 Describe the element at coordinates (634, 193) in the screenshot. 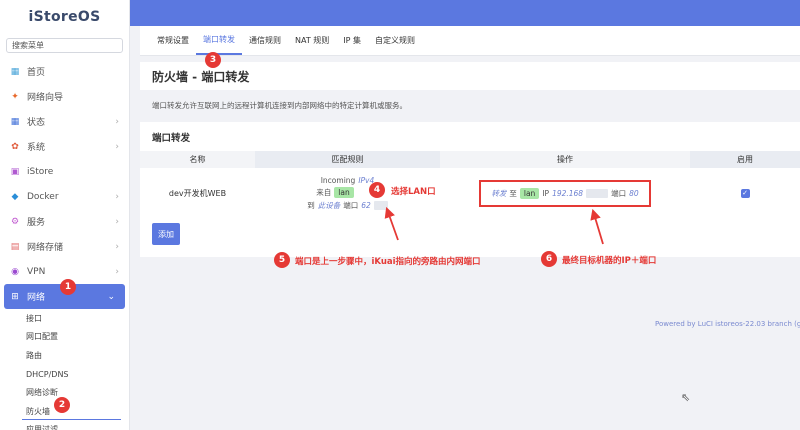

I see `dest-port-value: 80` at that location.